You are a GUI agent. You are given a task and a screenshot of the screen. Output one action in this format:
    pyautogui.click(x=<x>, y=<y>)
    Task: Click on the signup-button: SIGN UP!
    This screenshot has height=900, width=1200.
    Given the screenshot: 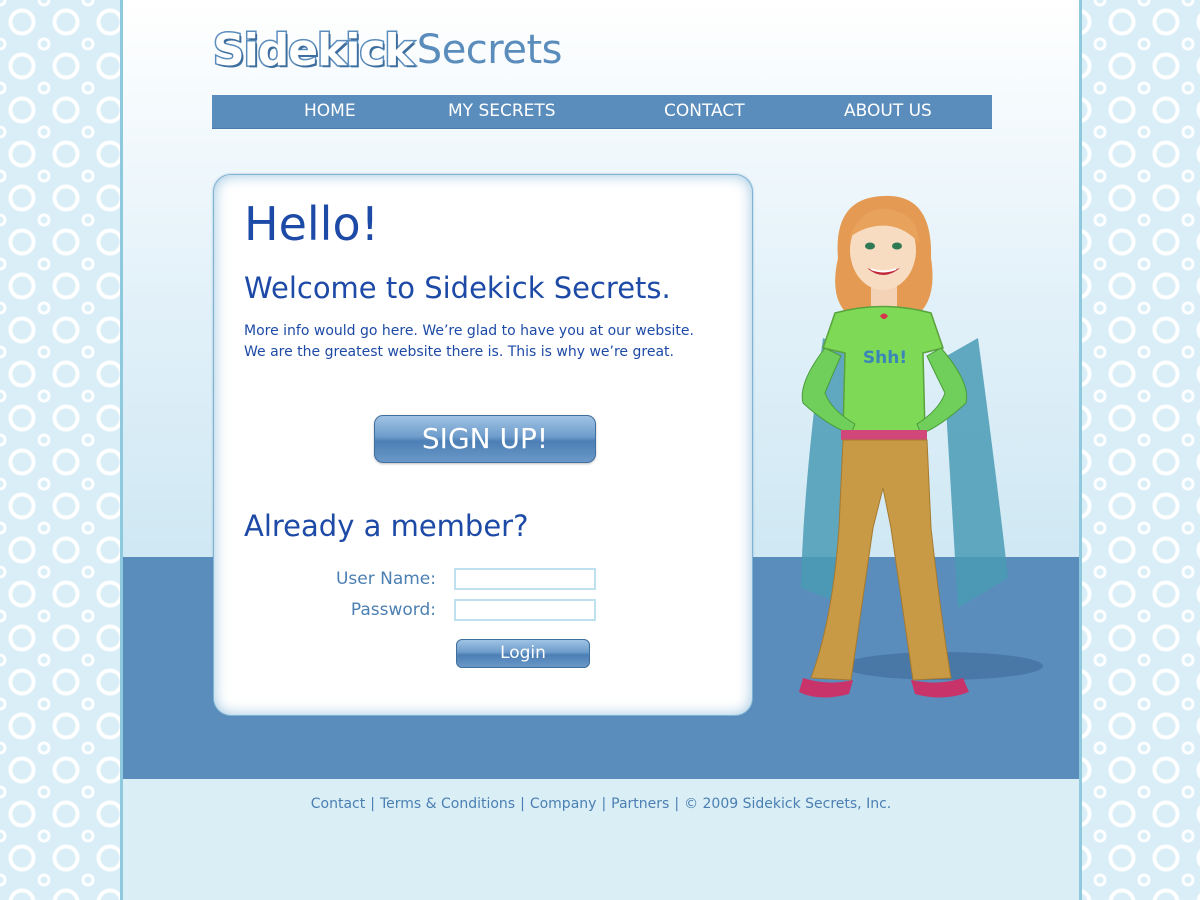 What is the action you would take?
    pyautogui.click(x=485, y=439)
    